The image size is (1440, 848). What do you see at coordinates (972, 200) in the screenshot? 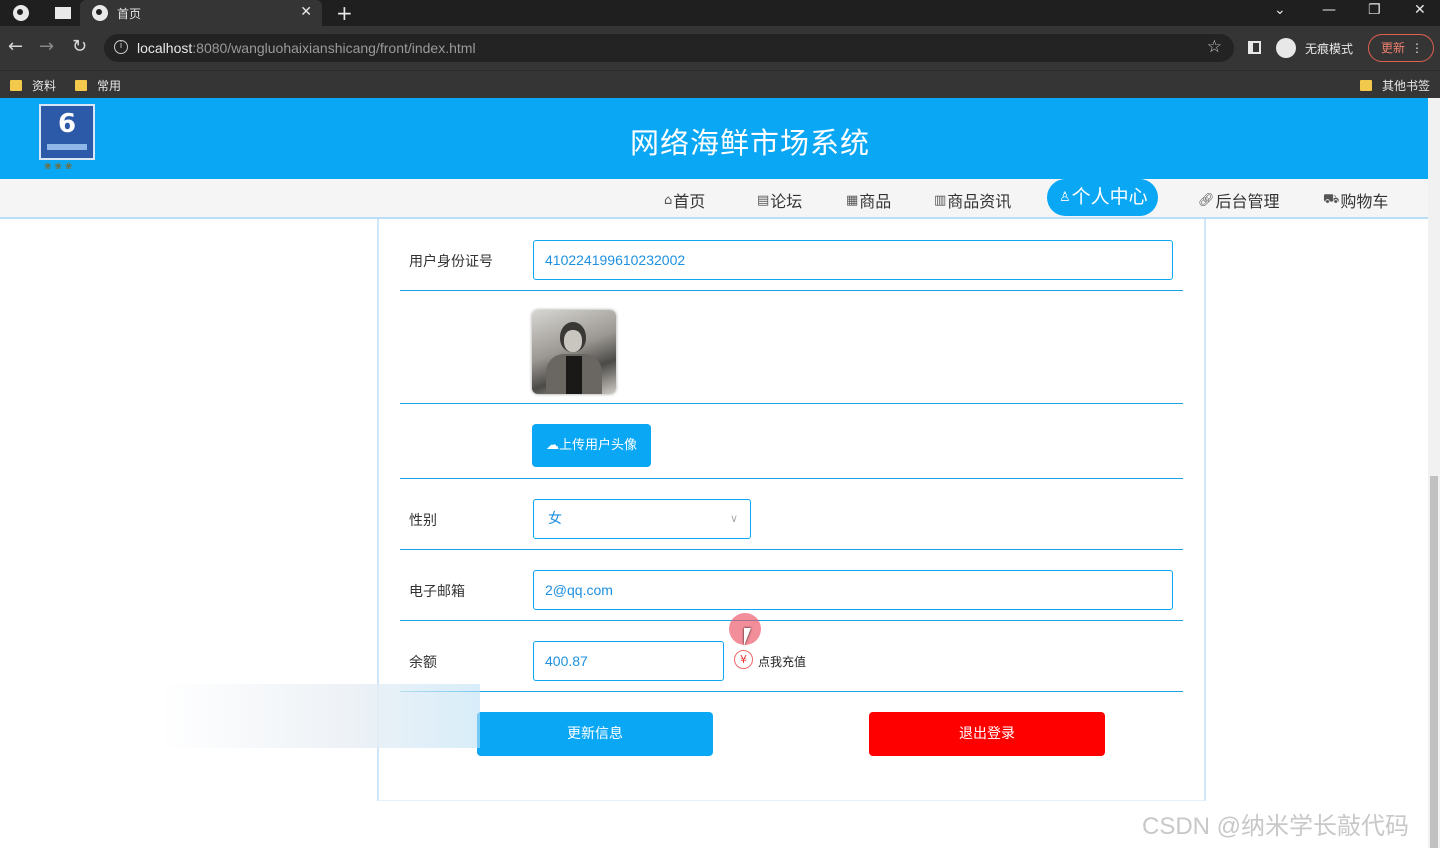
I see `nav-product-news: ▥ 商品资讯` at bounding box center [972, 200].